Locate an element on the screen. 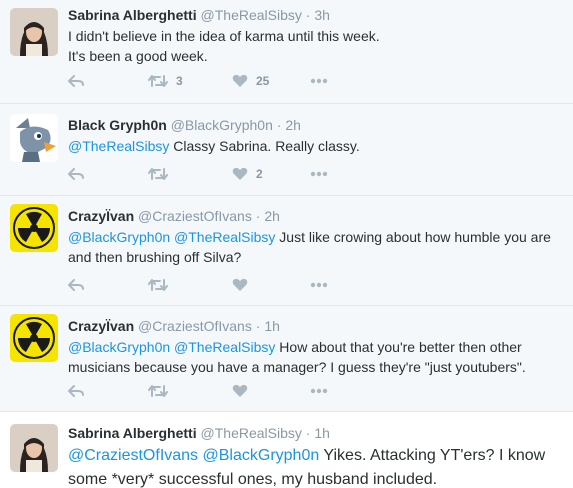 This screenshot has height=488, width=573. retweet-count: 3 is located at coordinates (179, 81).